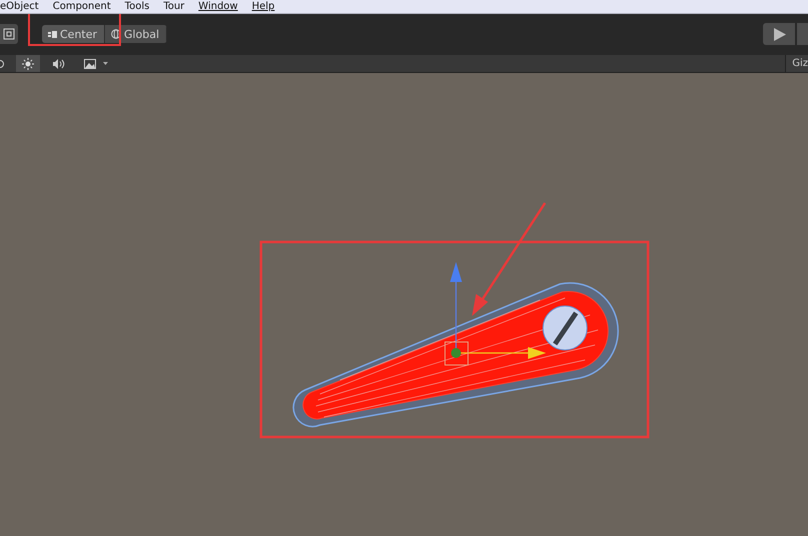 The width and height of the screenshot is (808, 536). I want to click on menu-item: Tour, so click(173, 6).